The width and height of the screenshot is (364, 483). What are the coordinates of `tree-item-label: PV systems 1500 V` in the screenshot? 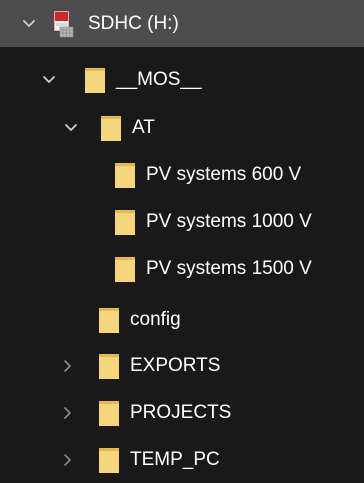 It's located at (229, 268).